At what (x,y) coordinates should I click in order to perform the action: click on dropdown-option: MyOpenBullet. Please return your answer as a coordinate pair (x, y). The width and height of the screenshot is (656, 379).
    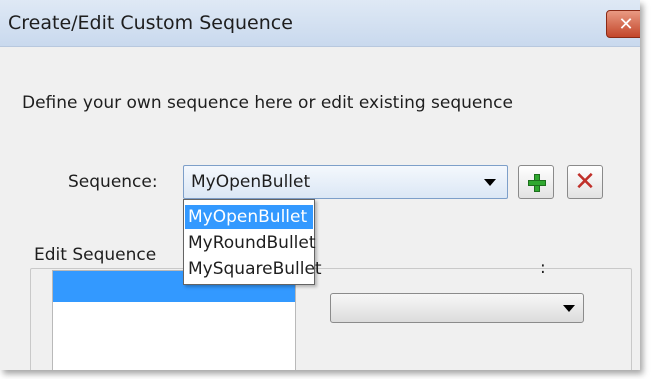
    Looking at the image, I should click on (249, 217).